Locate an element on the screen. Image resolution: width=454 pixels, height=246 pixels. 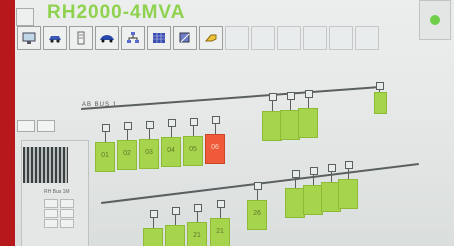
panel-icon is located at coordinates (159, 38).